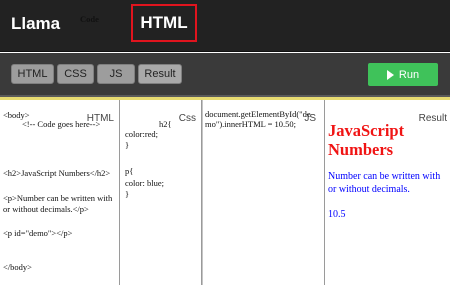 The image size is (450, 285). Describe the element at coordinates (38, 233) in the screenshot. I see `html-code-line: <p id="demo"></p>` at that location.